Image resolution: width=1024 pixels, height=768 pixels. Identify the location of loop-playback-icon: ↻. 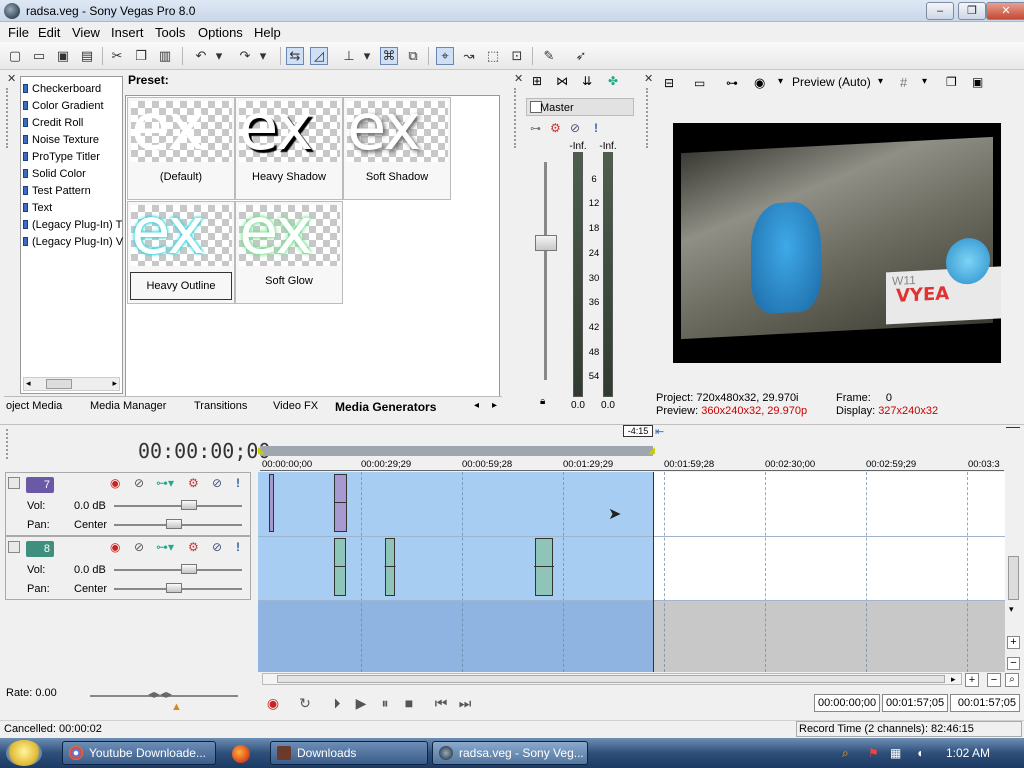
(305, 703).